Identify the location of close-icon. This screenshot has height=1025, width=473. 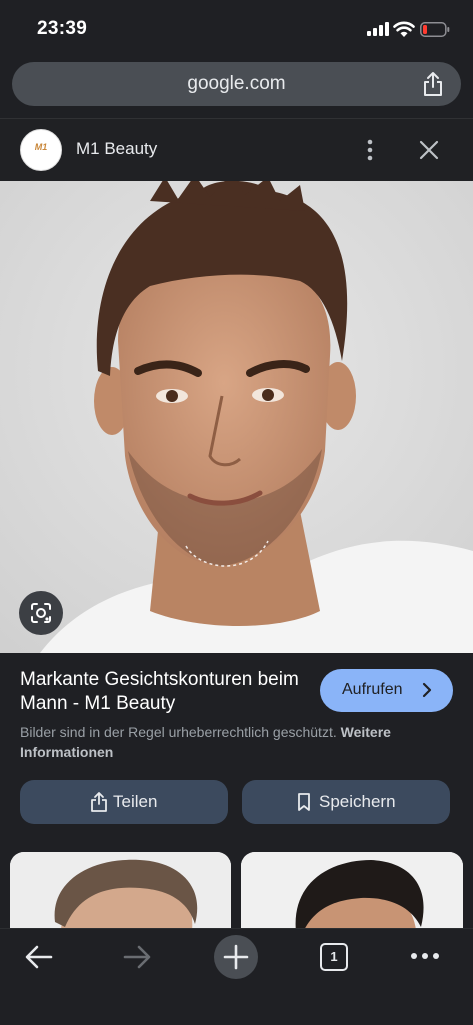
(429, 150).